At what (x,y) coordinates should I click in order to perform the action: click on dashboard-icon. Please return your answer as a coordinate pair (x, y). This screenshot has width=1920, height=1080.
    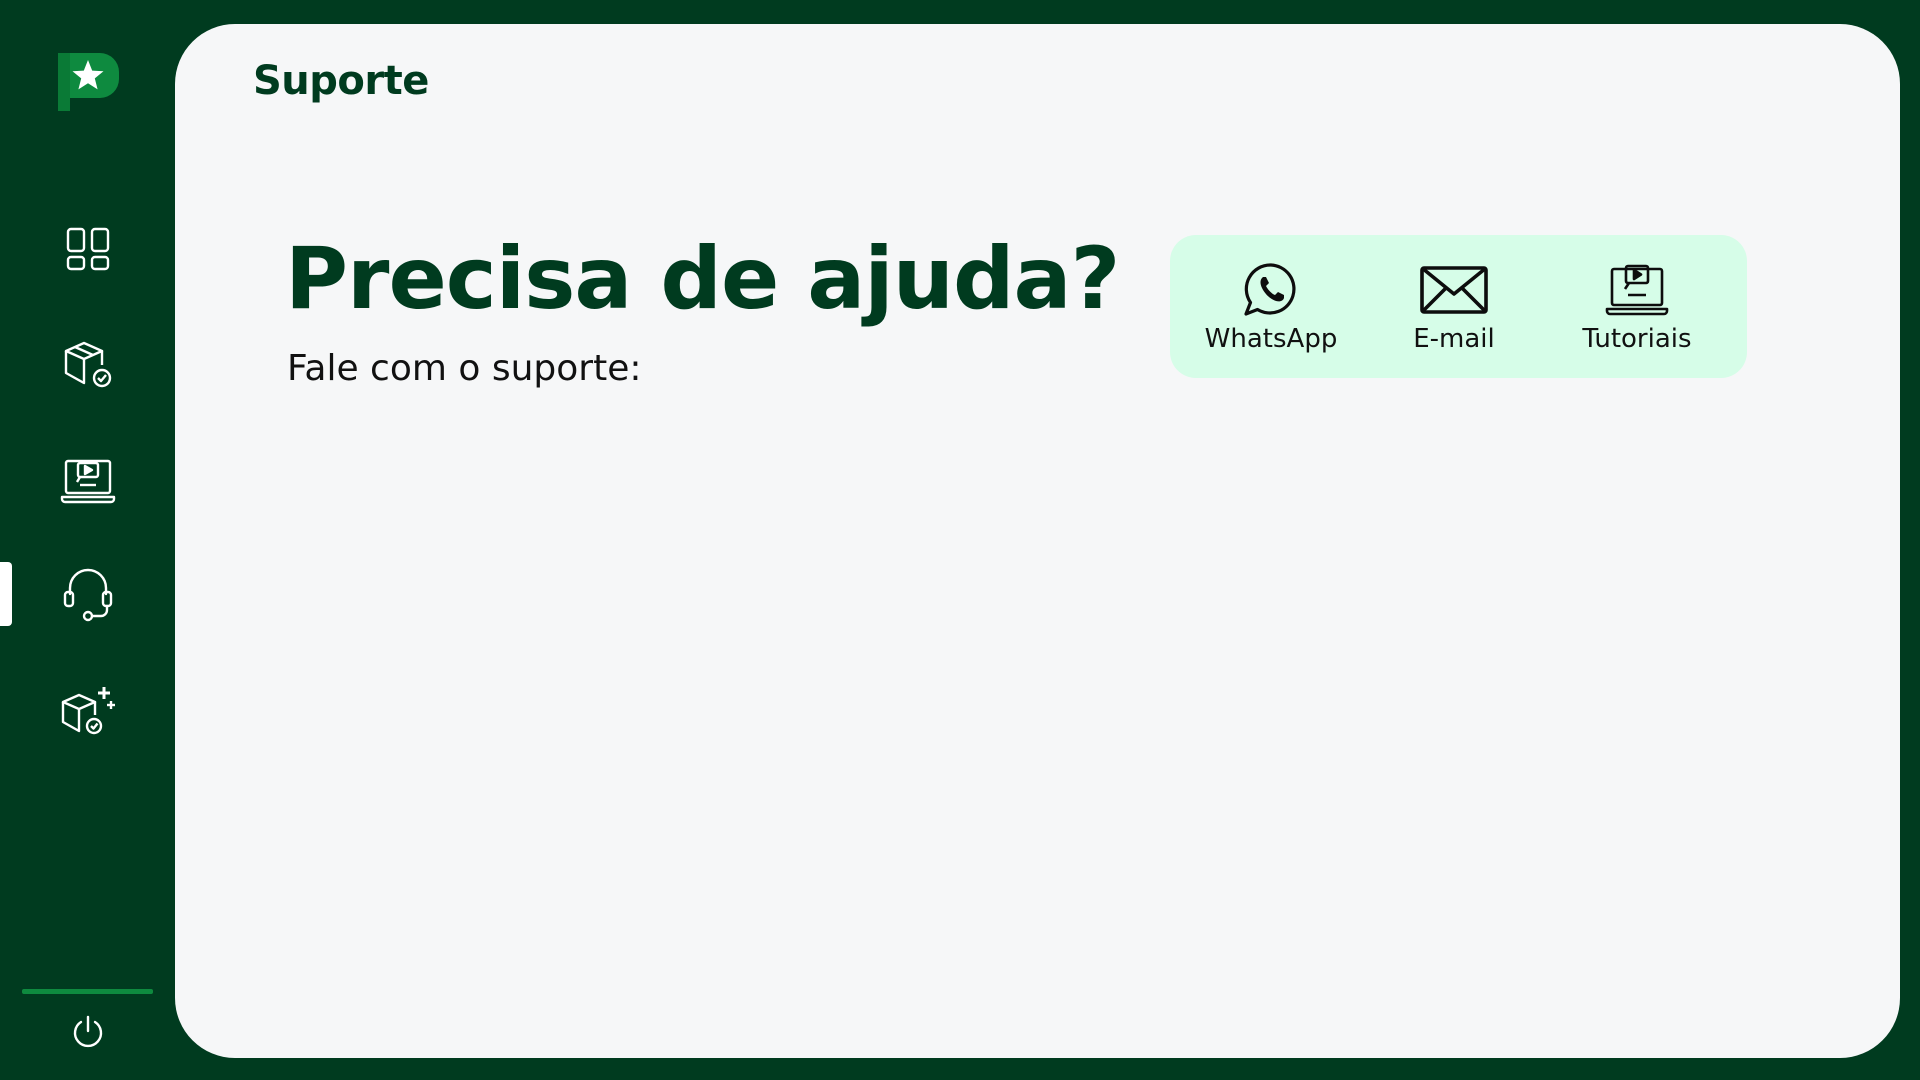
    Looking at the image, I should click on (88, 249).